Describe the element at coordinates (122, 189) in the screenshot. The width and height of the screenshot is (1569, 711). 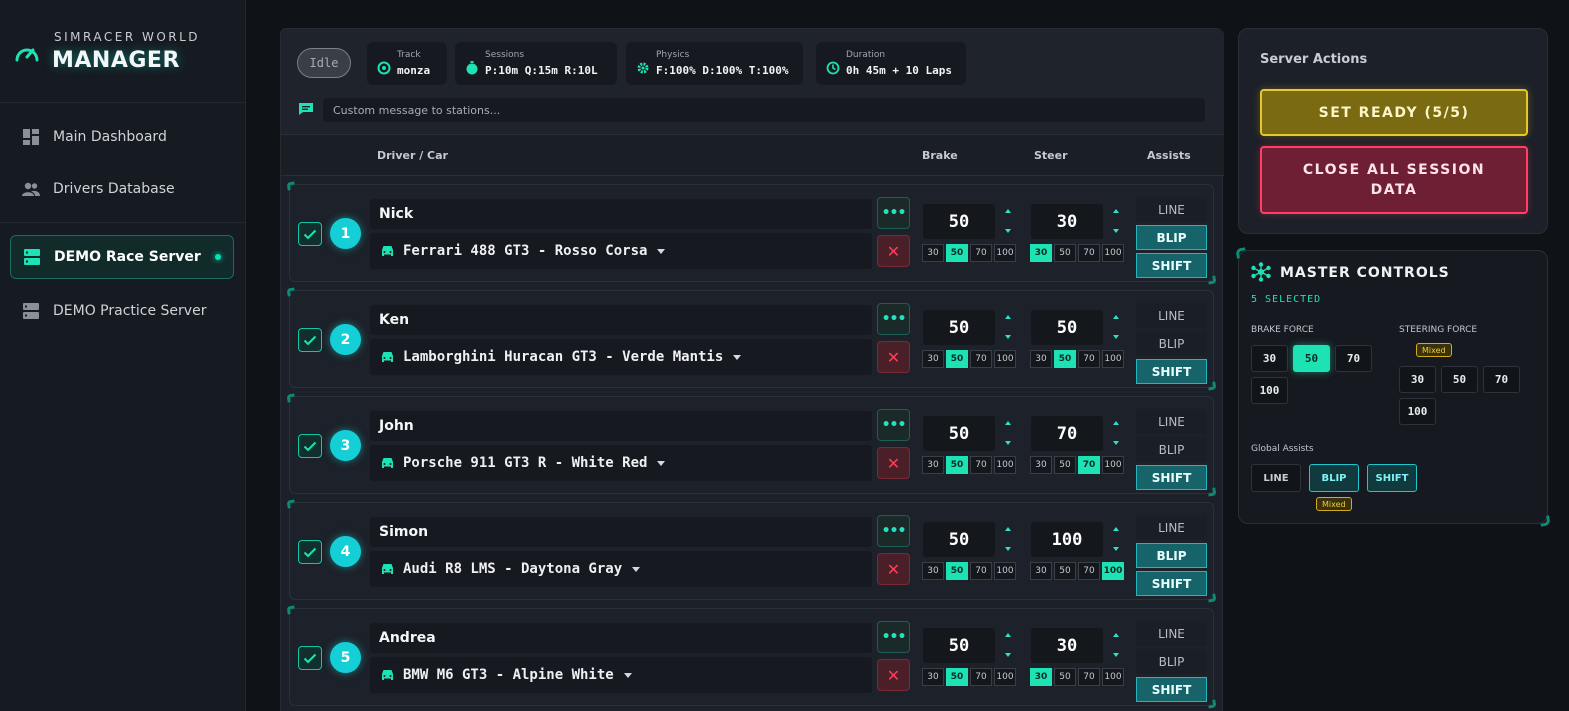
I see `nav-drivers-database: Drivers Database` at that location.